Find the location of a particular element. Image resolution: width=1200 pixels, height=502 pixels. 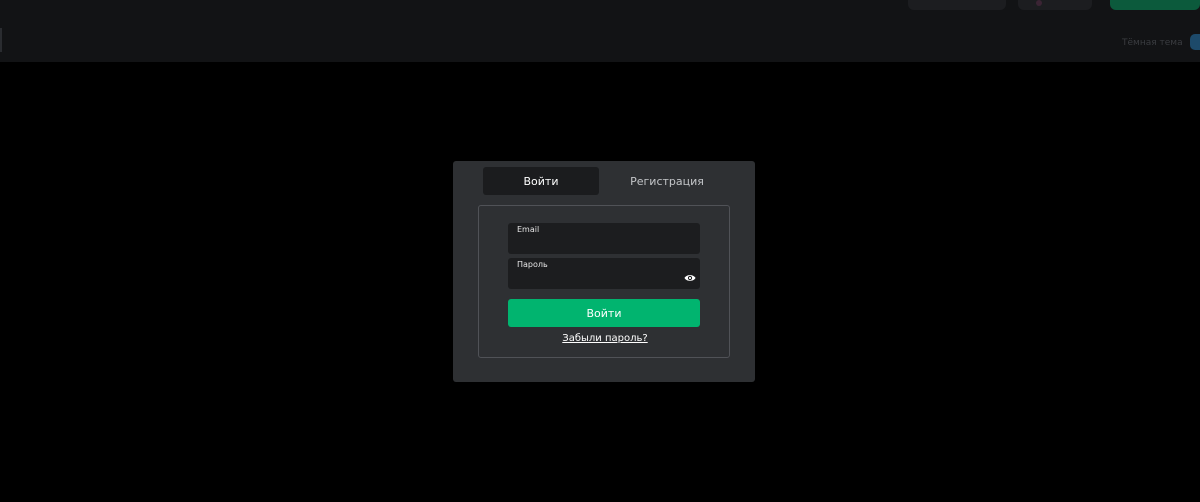

tab-register: Регистрация is located at coordinates (667, 181).